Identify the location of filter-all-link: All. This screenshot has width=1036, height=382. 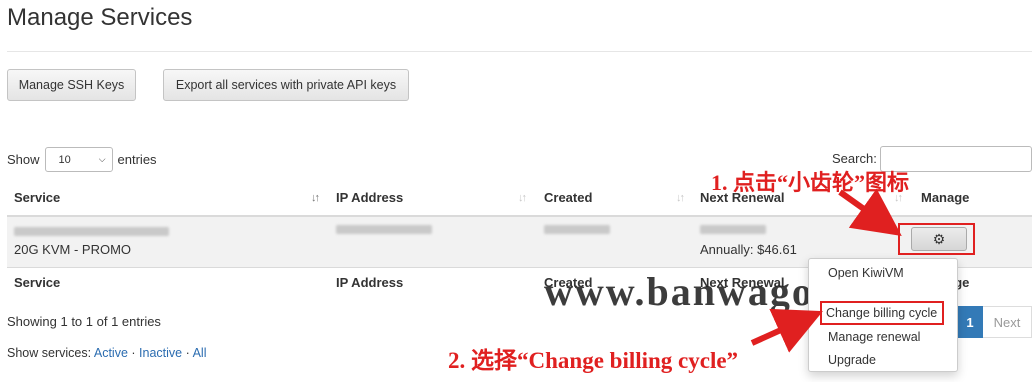
(200, 353).